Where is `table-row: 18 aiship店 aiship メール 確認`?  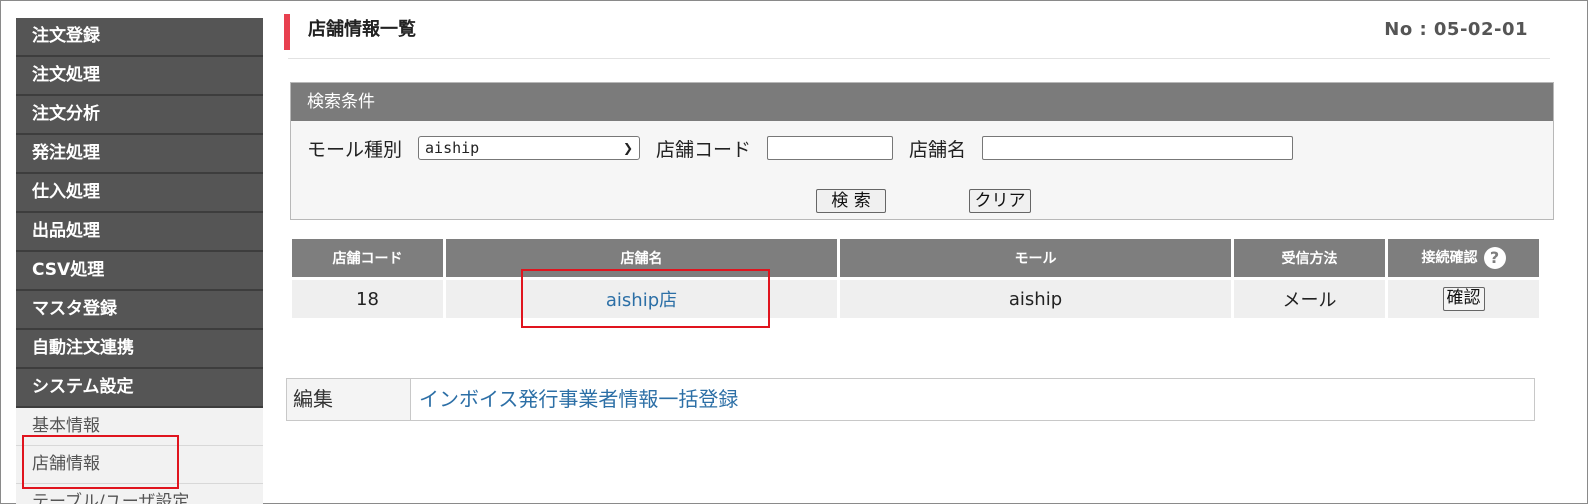
table-row: 18 aiship店 aiship メール 確認 is located at coordinates (915, 299).